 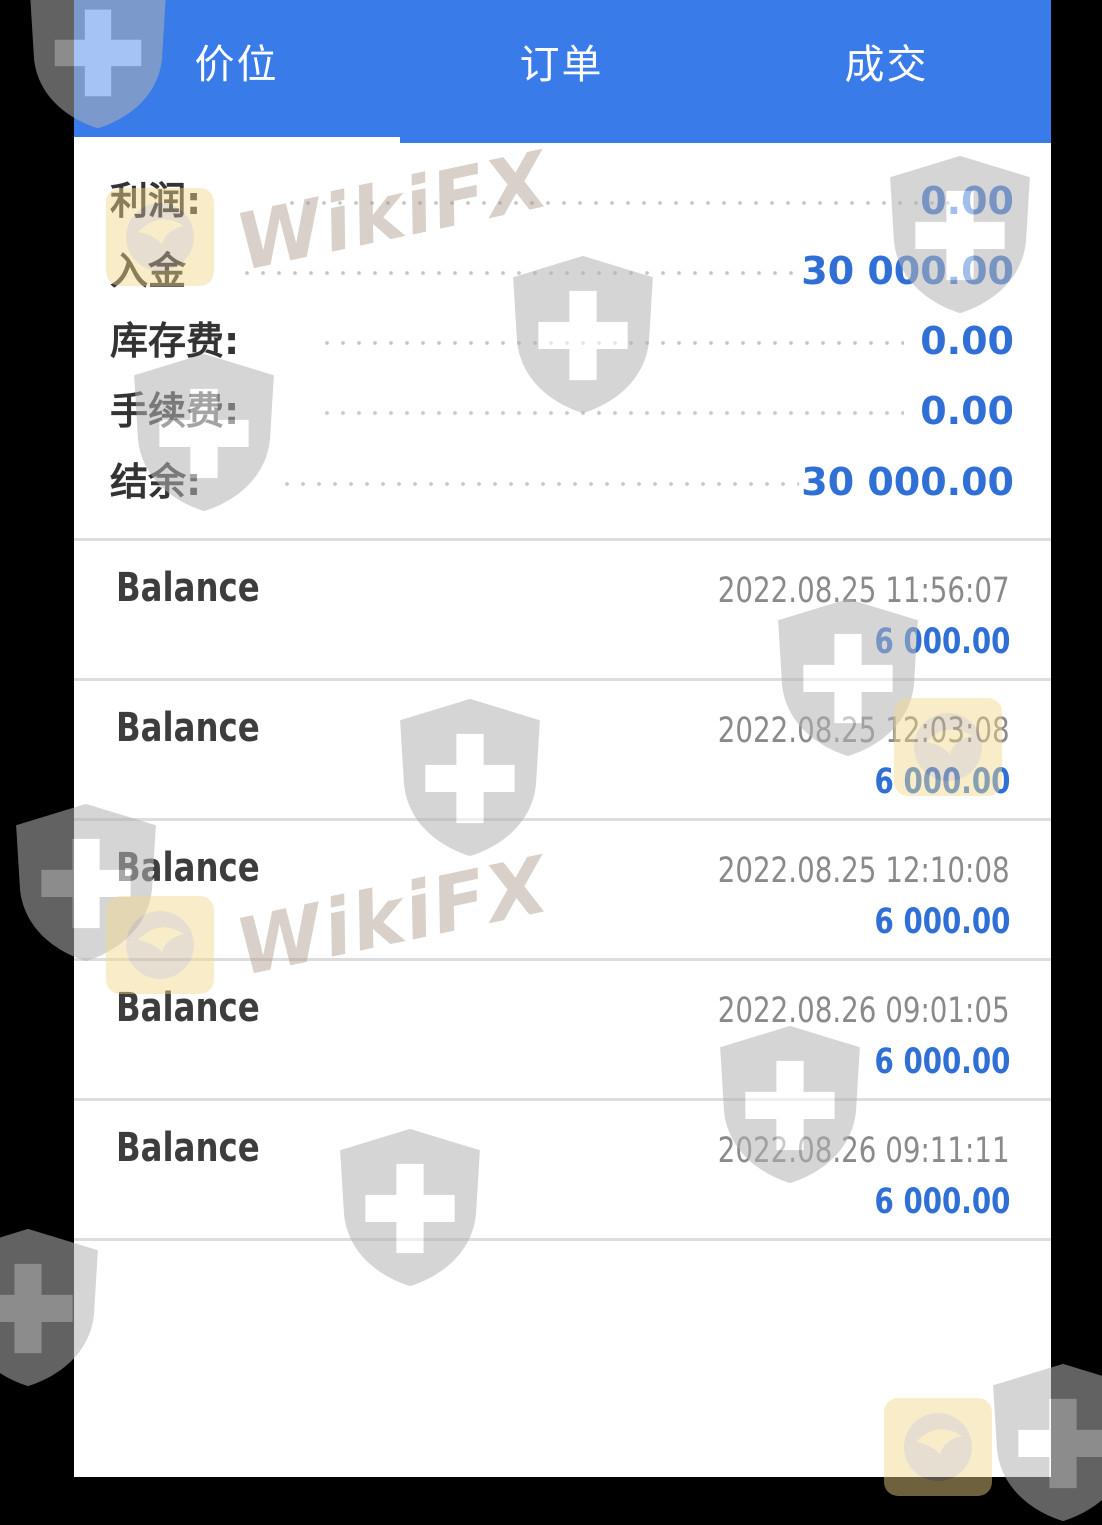 I want to click on tab-deals-label: 成交, so click(x=886, y=64).